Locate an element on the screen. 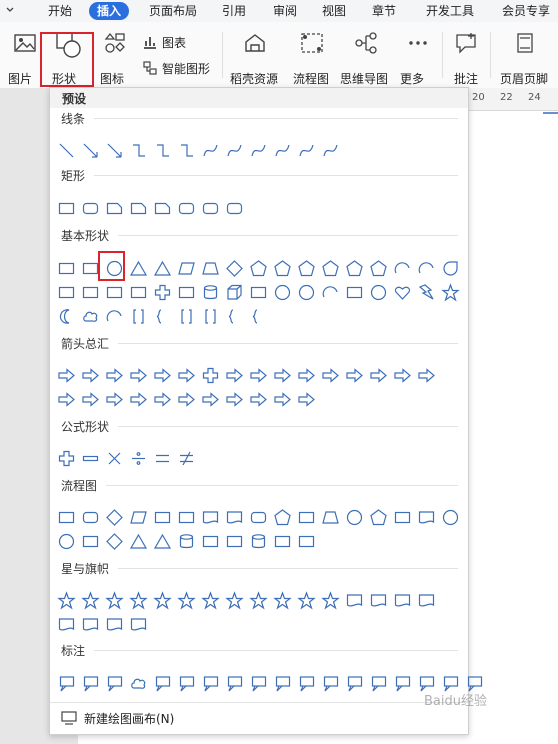  punched-tape-icon is located at coordinates (426, 517).